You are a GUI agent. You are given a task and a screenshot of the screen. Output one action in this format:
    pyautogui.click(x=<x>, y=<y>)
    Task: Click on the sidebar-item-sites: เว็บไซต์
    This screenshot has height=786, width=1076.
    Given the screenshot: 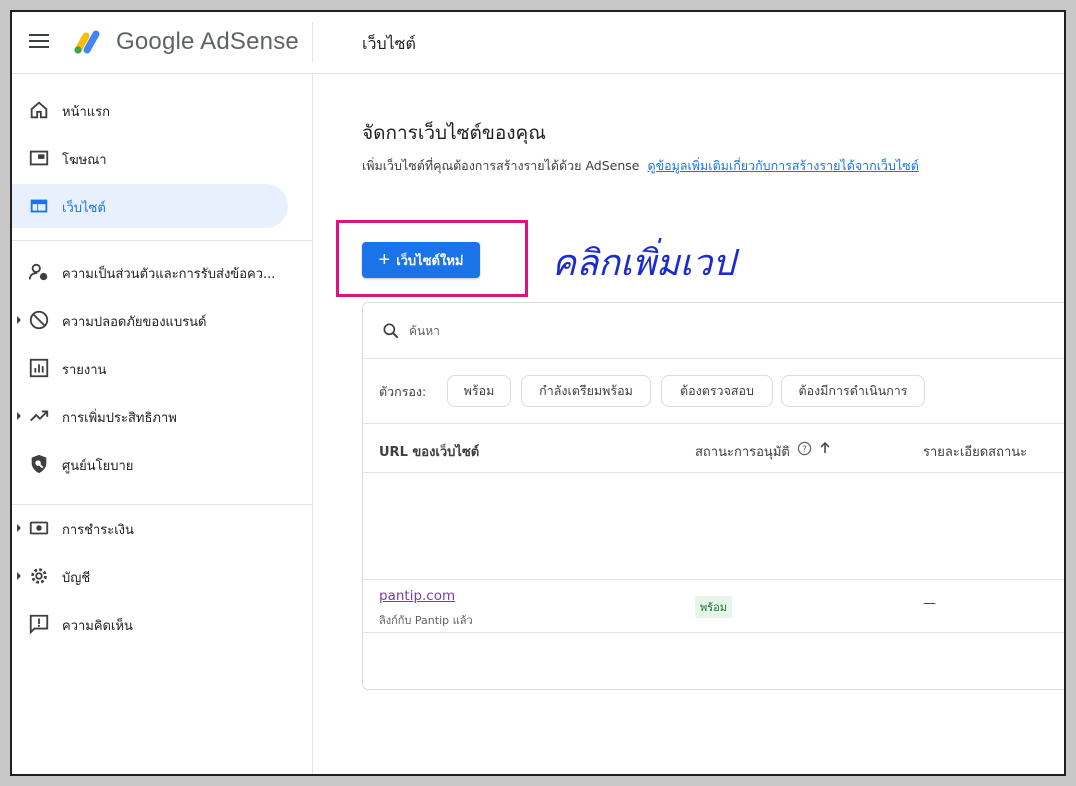 What is the action you would take?
    pyautogui.click(x=150, y=206)
    